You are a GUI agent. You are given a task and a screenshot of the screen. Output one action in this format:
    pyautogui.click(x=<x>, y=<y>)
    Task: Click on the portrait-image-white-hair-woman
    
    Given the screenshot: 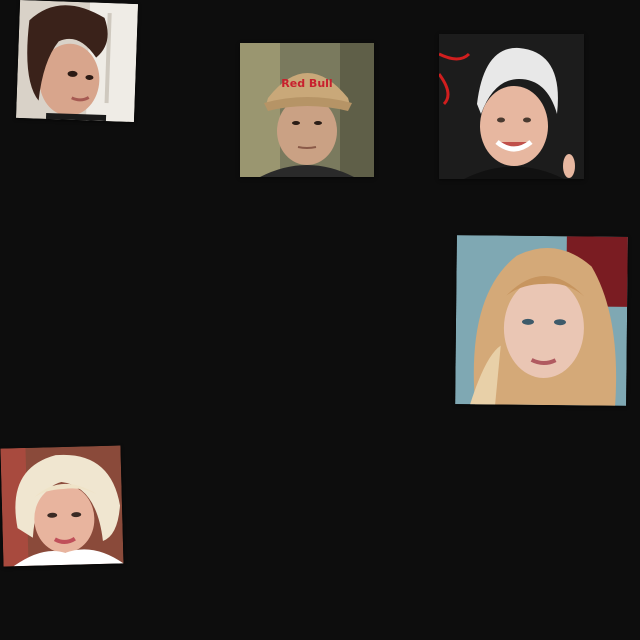 What is the action you would take?
    pyautogui.click(x=511, y=106)
    